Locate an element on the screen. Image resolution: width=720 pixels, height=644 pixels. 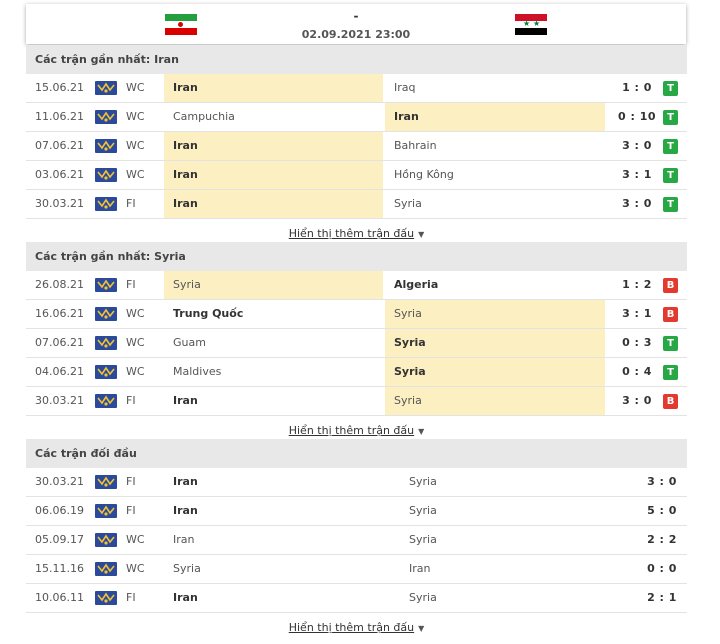
match-row: 07.06.21 WC Iran Bahrain 3 : 0T is located at coordinates (356, 146).